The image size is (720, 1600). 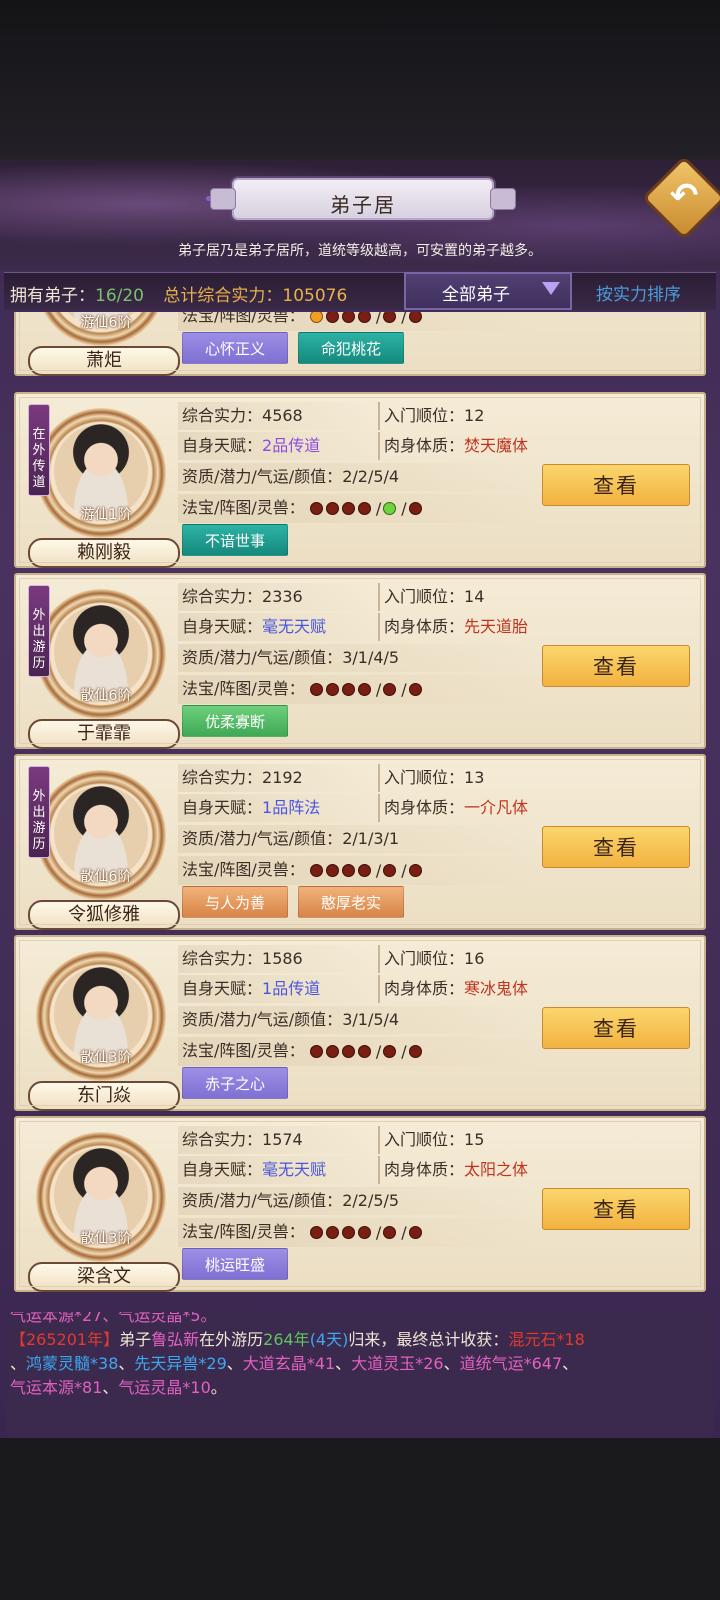 I want to click on rank-label: 散仙6阶, so click(x=106, y=877).